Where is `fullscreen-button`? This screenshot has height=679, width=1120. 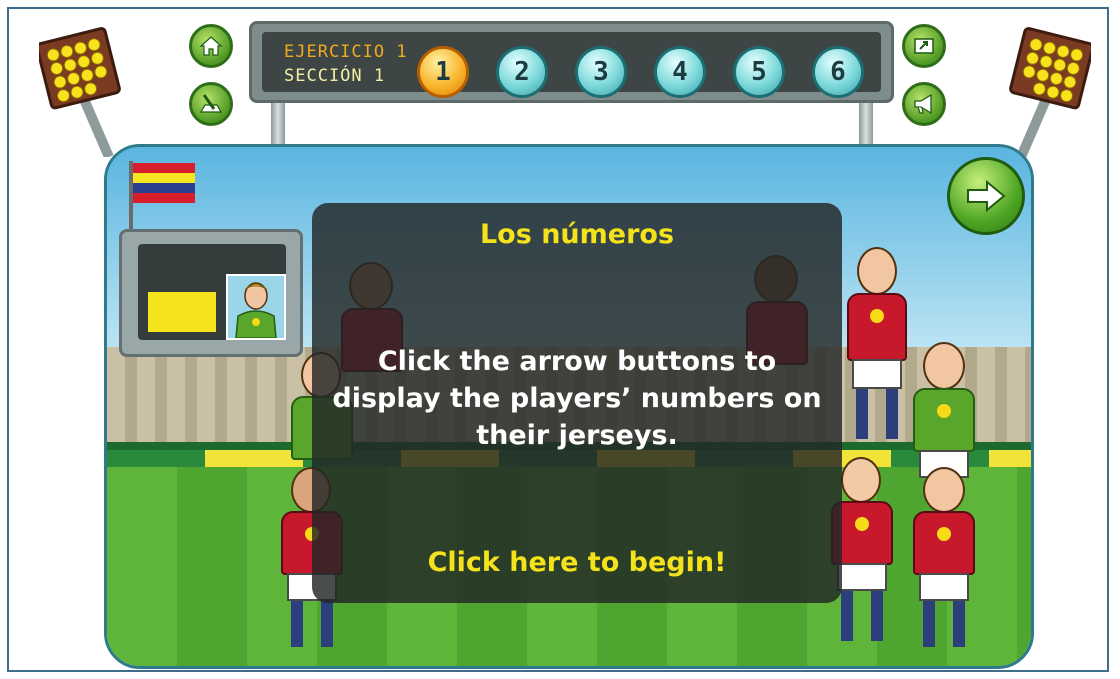 fullscreen-button is located at coordinates (924, 46).